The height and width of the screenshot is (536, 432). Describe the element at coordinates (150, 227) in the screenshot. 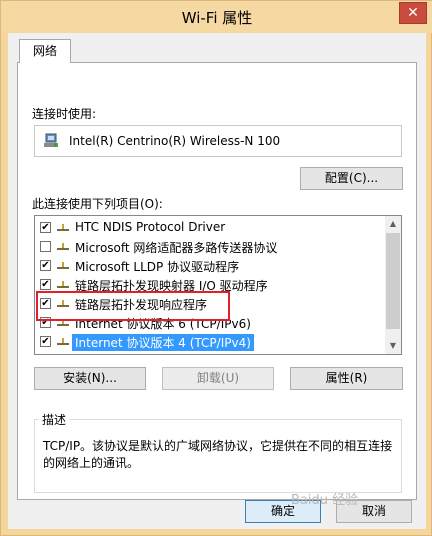

I see `item-label: HTC NDIS Protocol Driver` at that location.